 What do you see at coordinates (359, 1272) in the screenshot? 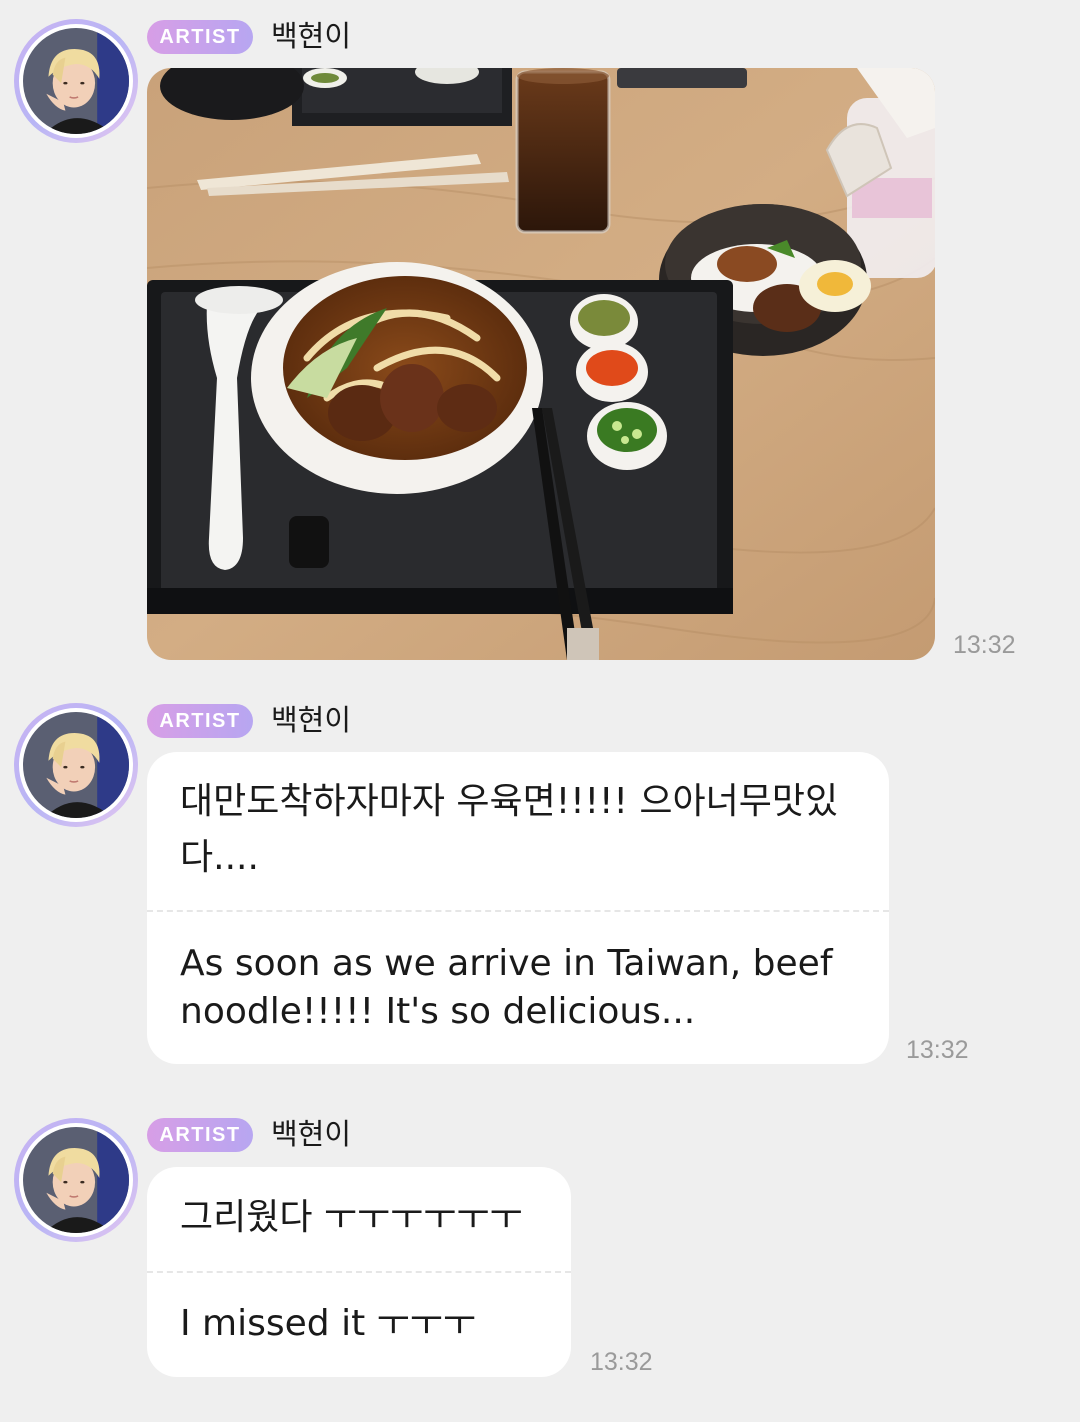
I see `message-bubble: 그리웠다 ㅜㅜㅜㅜㅜㅜ I missed it ㅜㅜㅜ` at bounding box center [359, 1272].